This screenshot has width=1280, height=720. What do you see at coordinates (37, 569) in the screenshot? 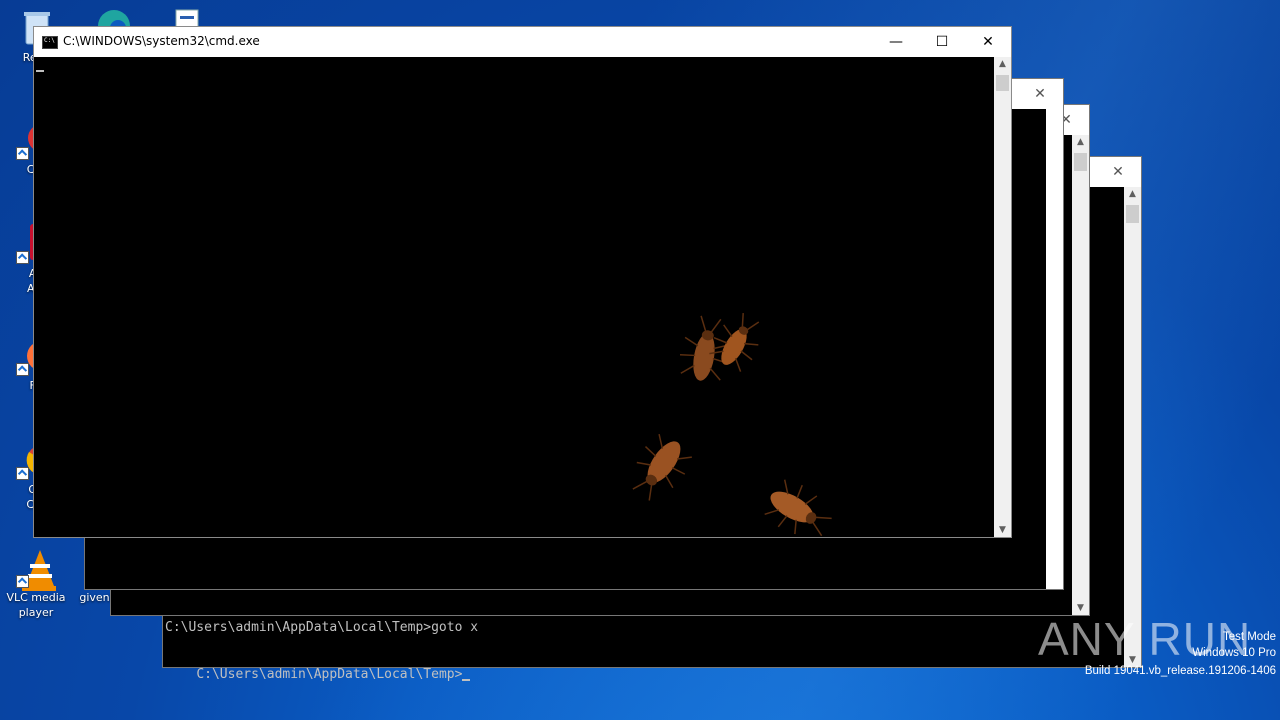
I see `vlc-icon` at bounding box center [37, 569].